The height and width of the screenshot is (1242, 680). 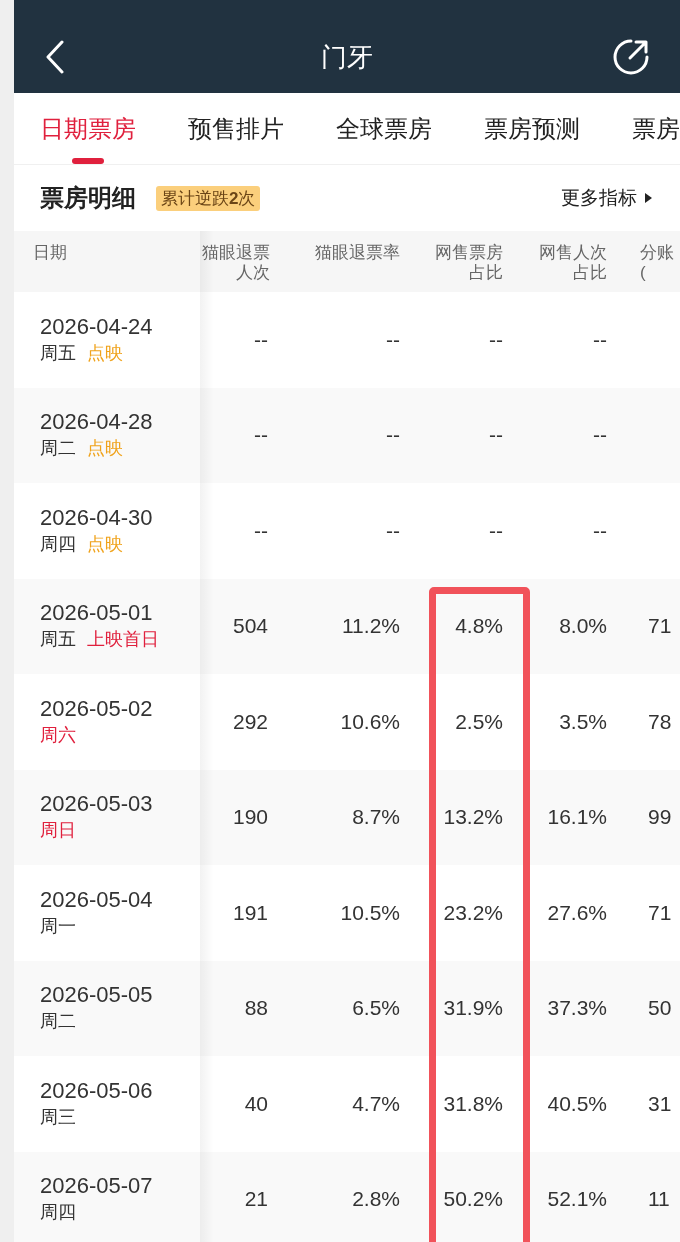 I want to click on column-header: 日期, so click(x=50, y=253).